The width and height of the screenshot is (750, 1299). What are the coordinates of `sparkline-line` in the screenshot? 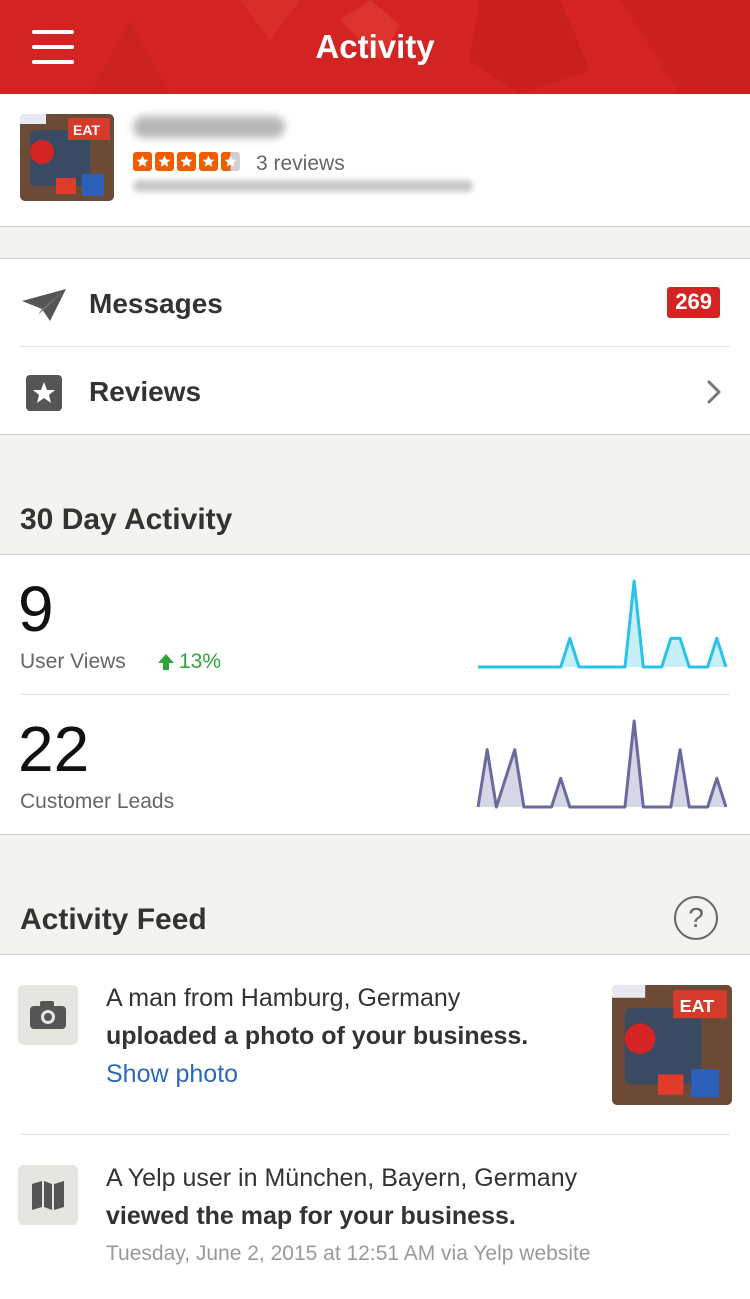 It's located at (603, 624).